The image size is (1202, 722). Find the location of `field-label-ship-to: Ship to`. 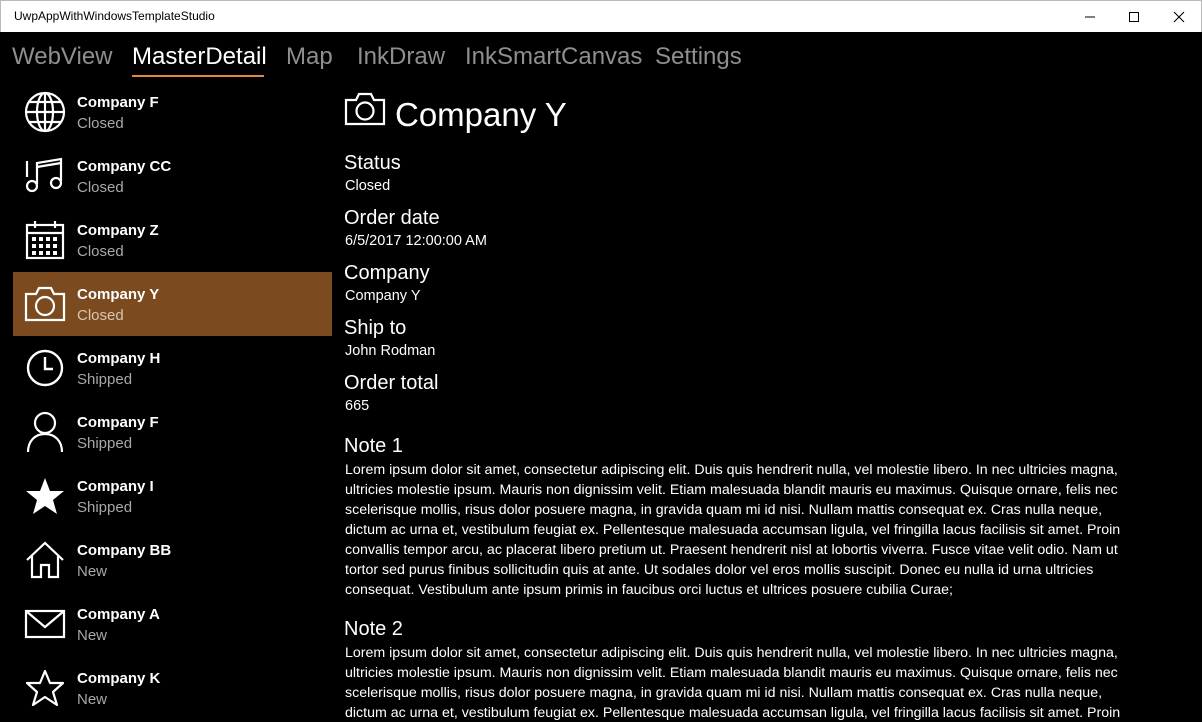

field-label-ship-to: Ship to is located at coordinates (375, 328).